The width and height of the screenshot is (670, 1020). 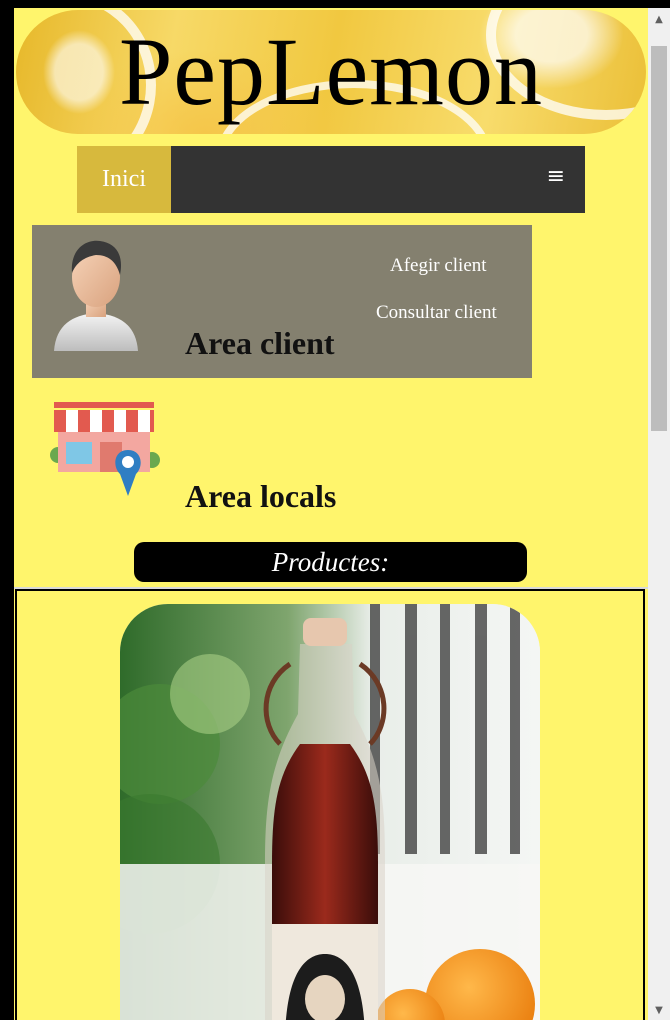 I want to click on scroll-down-arrow-icon: ▼, so click(x=659, y=1010).